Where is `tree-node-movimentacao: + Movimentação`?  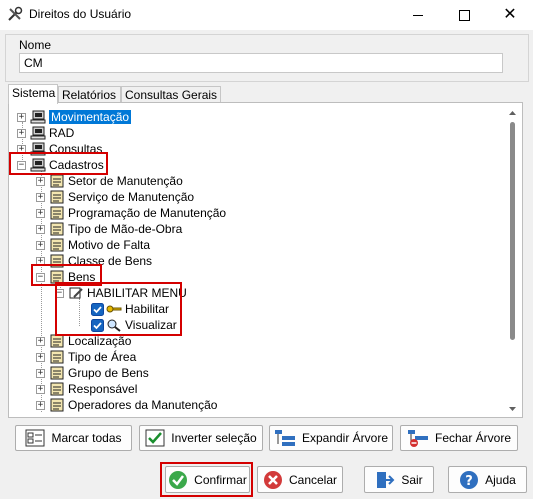 tree-node-movimentacao: + Movimentação is located at coordinates (74, 117).